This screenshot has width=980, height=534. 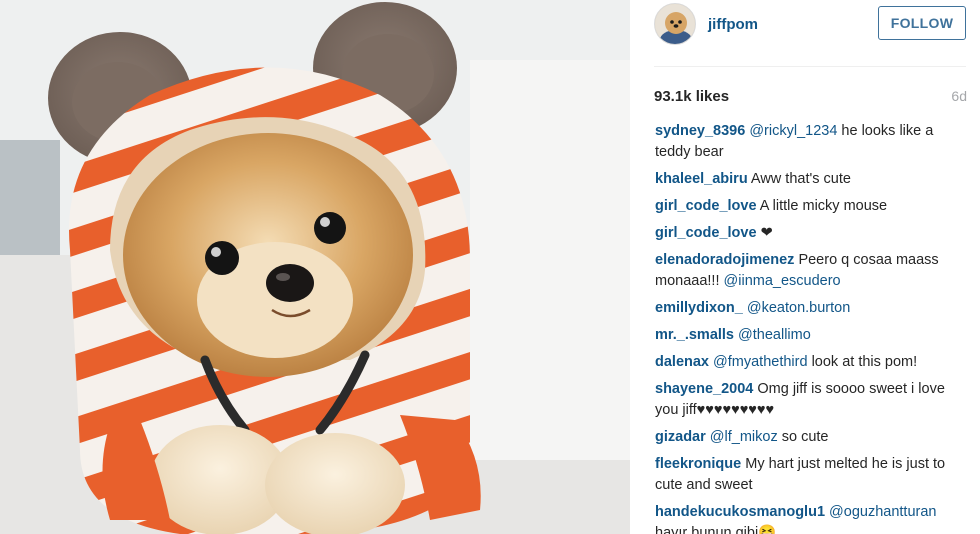 What do you see at coordinates (805, 437) in the screenshot?
I see `comment-text: so cute` at bounding box center [805, 437].